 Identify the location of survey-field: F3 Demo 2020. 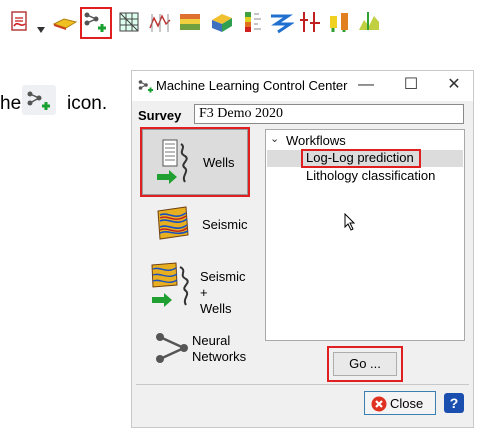
(329, 114).